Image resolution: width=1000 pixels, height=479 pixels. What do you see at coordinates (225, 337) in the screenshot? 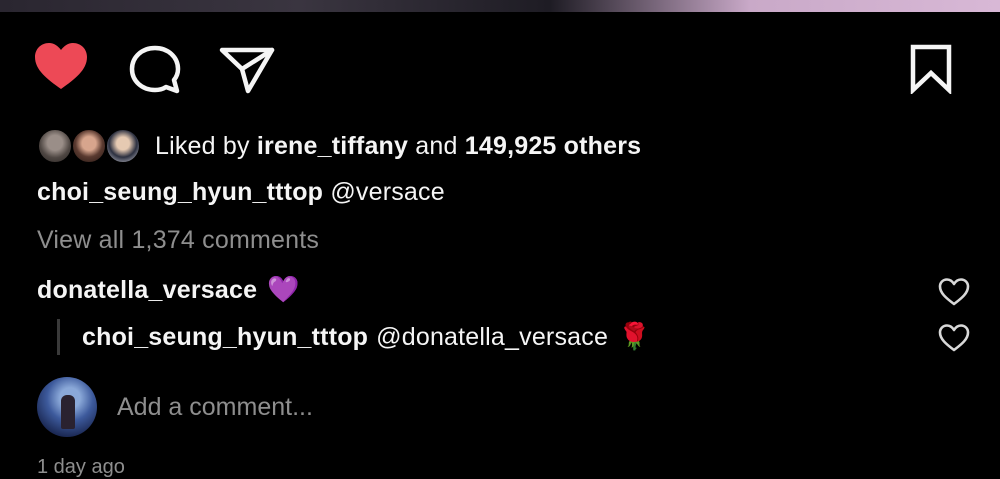
I see `reply-username-link: choi_seung_hyun_tttop` at bounding box center [225, 337].